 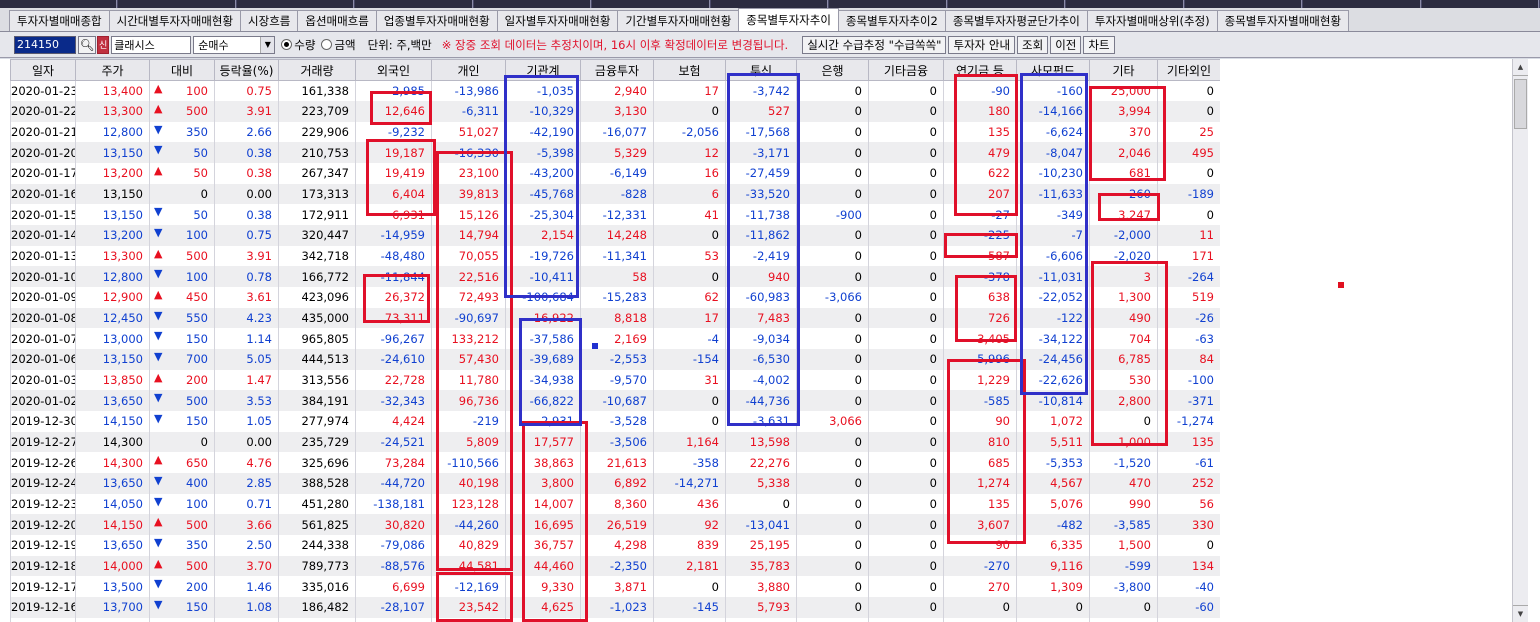 I want to click on column-header: 주가, so click(x=112, y=70).